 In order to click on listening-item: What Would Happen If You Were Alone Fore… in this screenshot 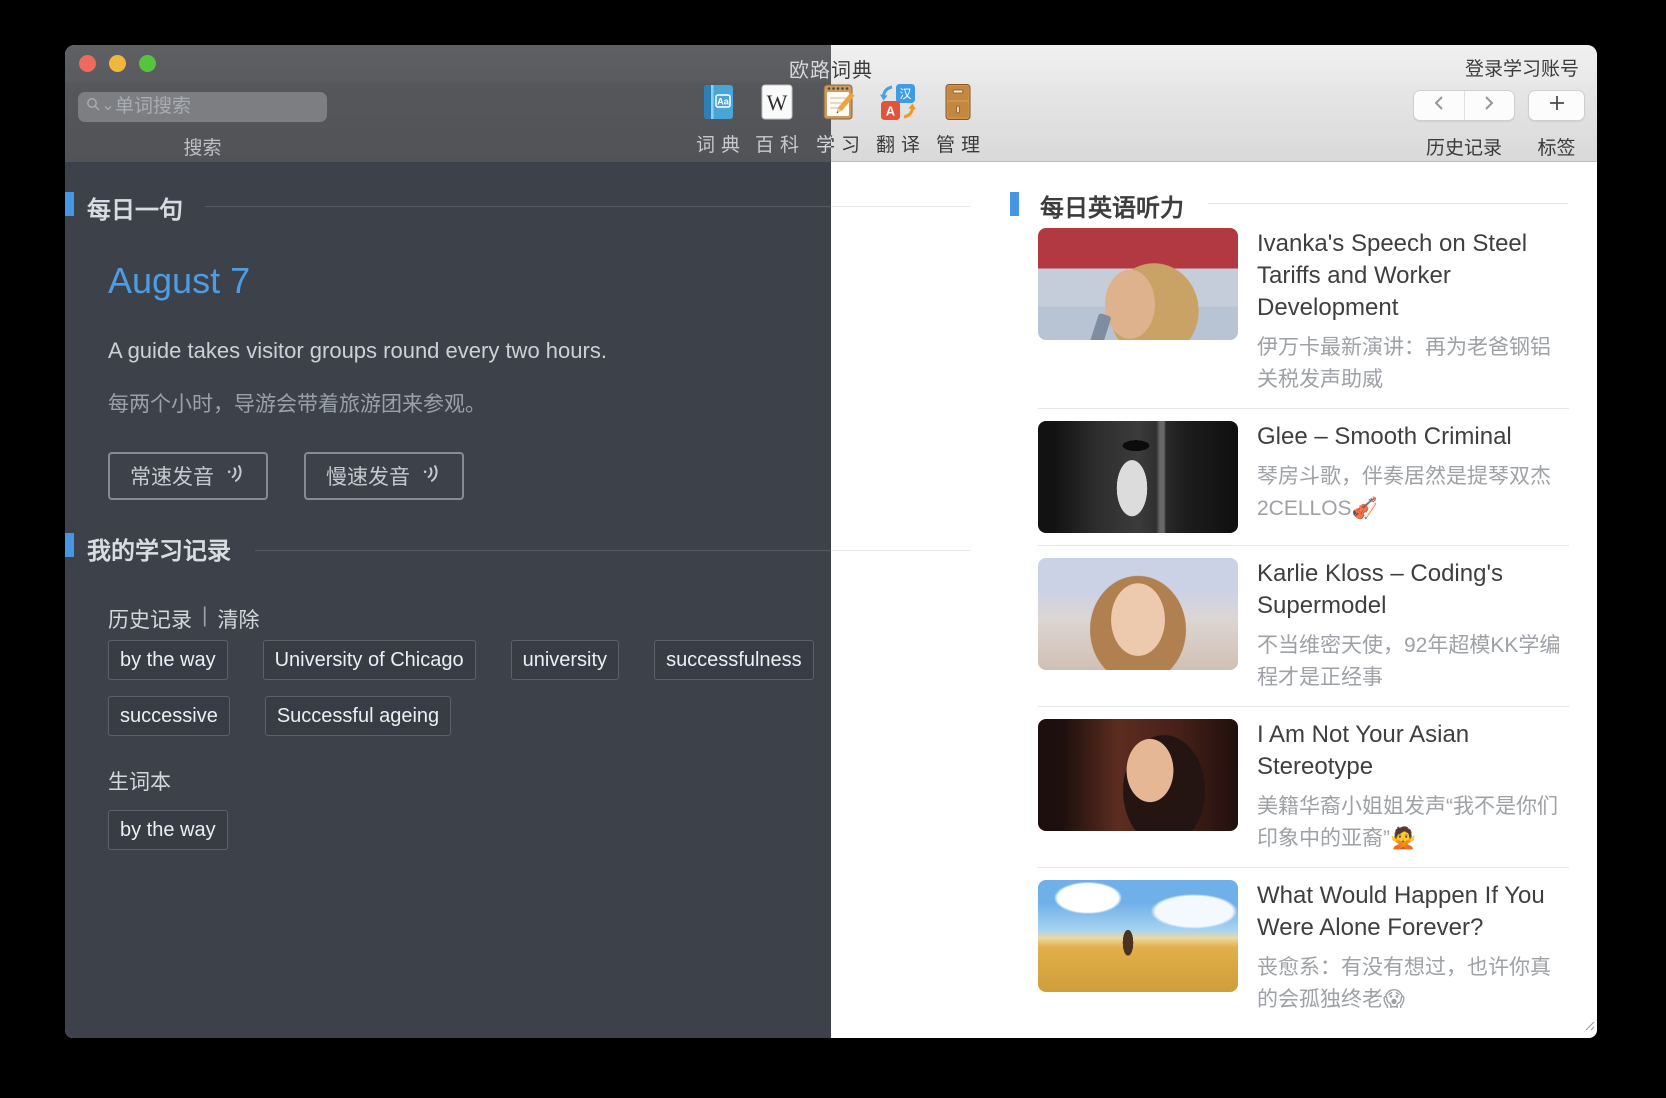, I will do `click(1303, 947)`.